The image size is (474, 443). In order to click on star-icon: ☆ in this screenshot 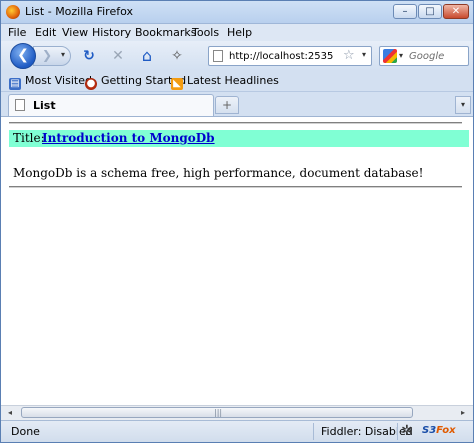, I will do `click(349, 55)`.